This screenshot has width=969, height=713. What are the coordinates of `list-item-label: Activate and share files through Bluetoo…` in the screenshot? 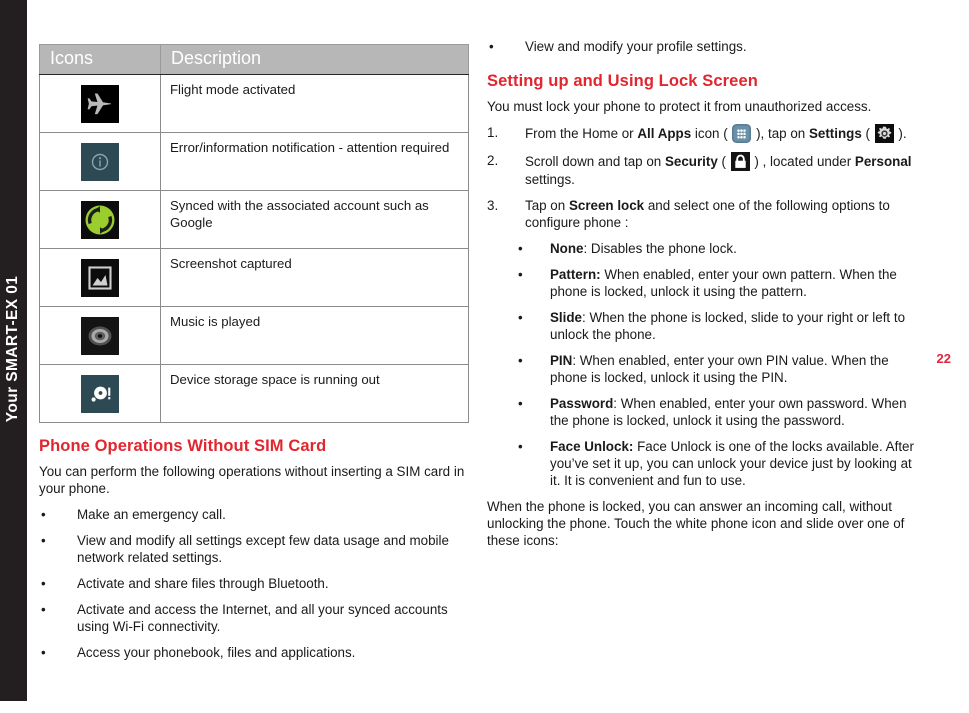 It's located at (203, 584).